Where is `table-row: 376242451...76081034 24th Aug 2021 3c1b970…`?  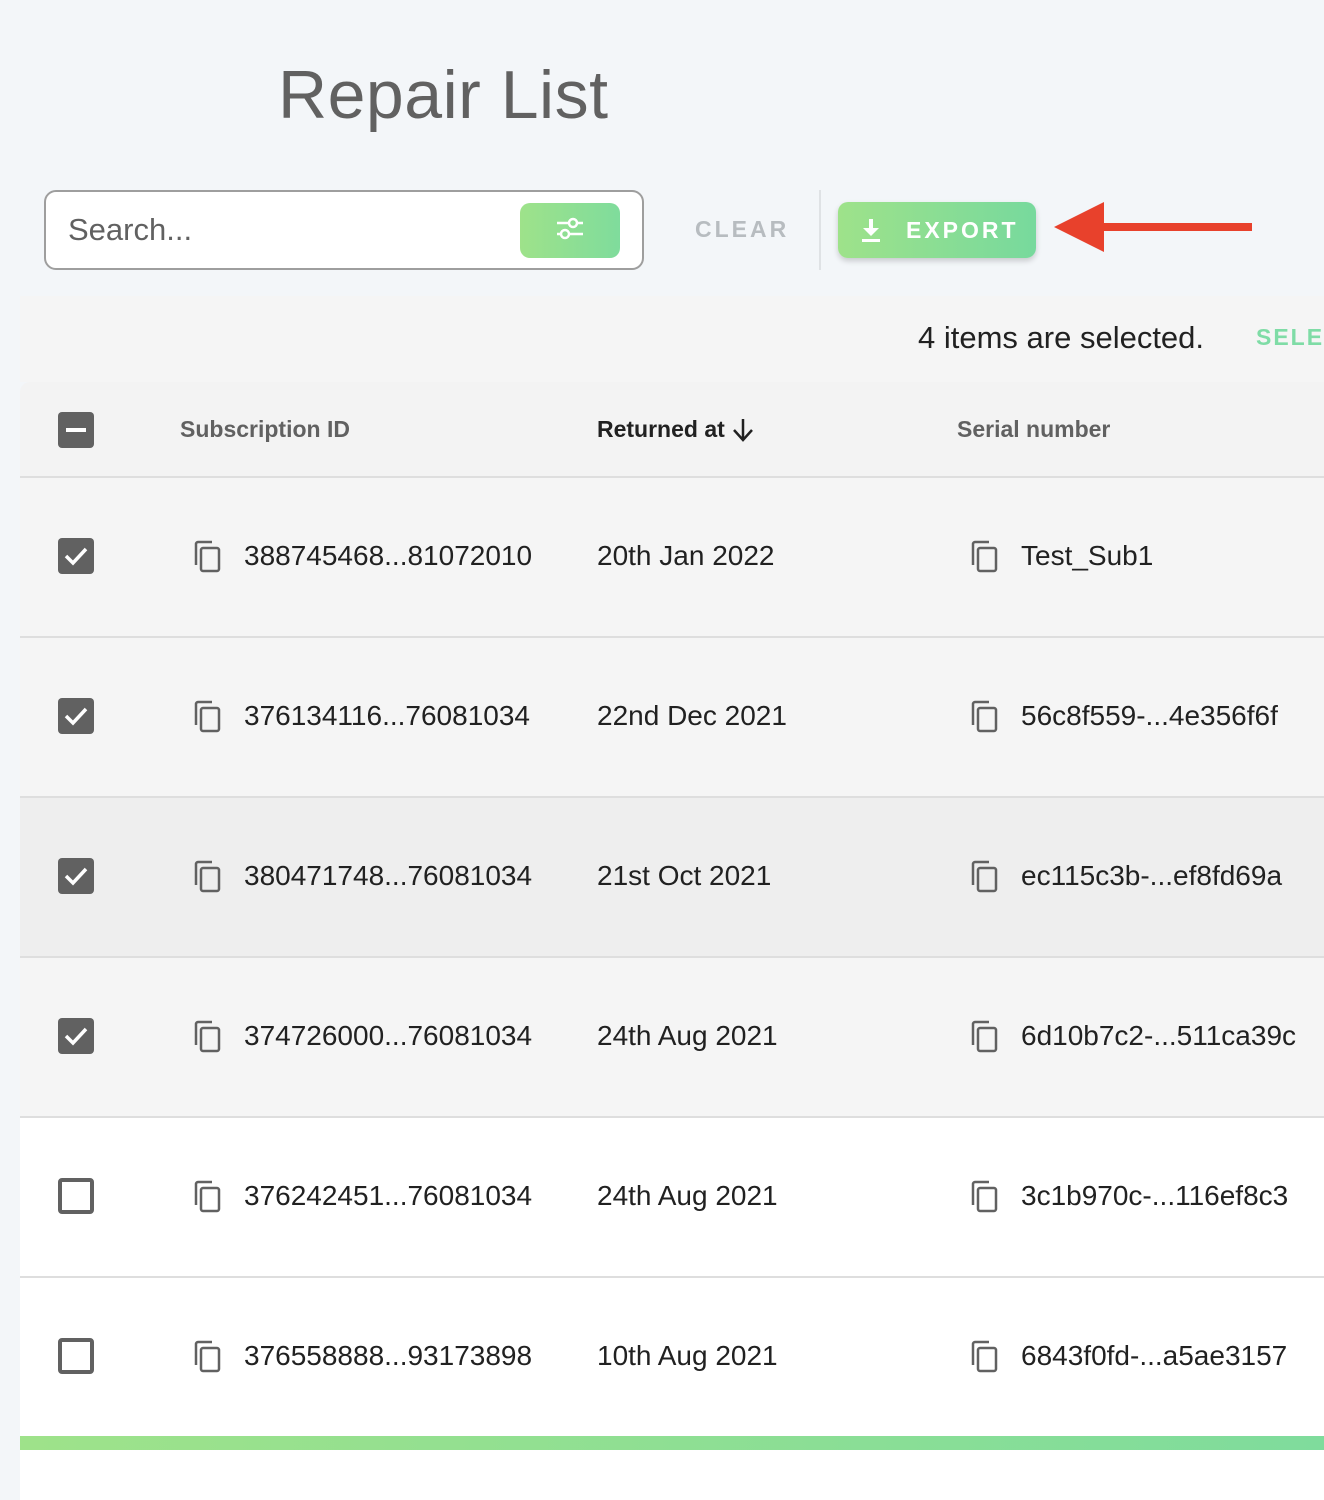
table-row: 376242451...76081034 24th Aug 2021 3c1b970… is located at coordinates (672, 1198).